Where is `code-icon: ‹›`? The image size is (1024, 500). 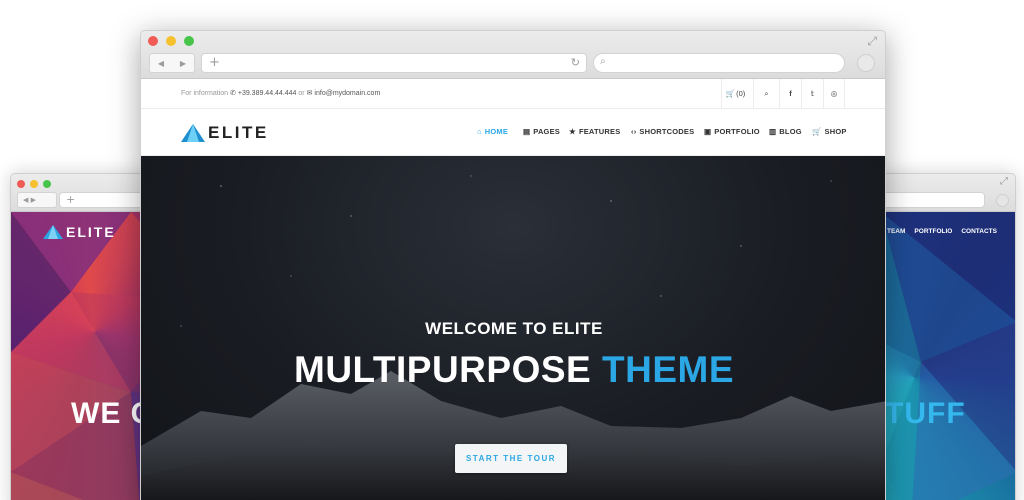 code-icon: ‹› is located at coordinates (634, 131).